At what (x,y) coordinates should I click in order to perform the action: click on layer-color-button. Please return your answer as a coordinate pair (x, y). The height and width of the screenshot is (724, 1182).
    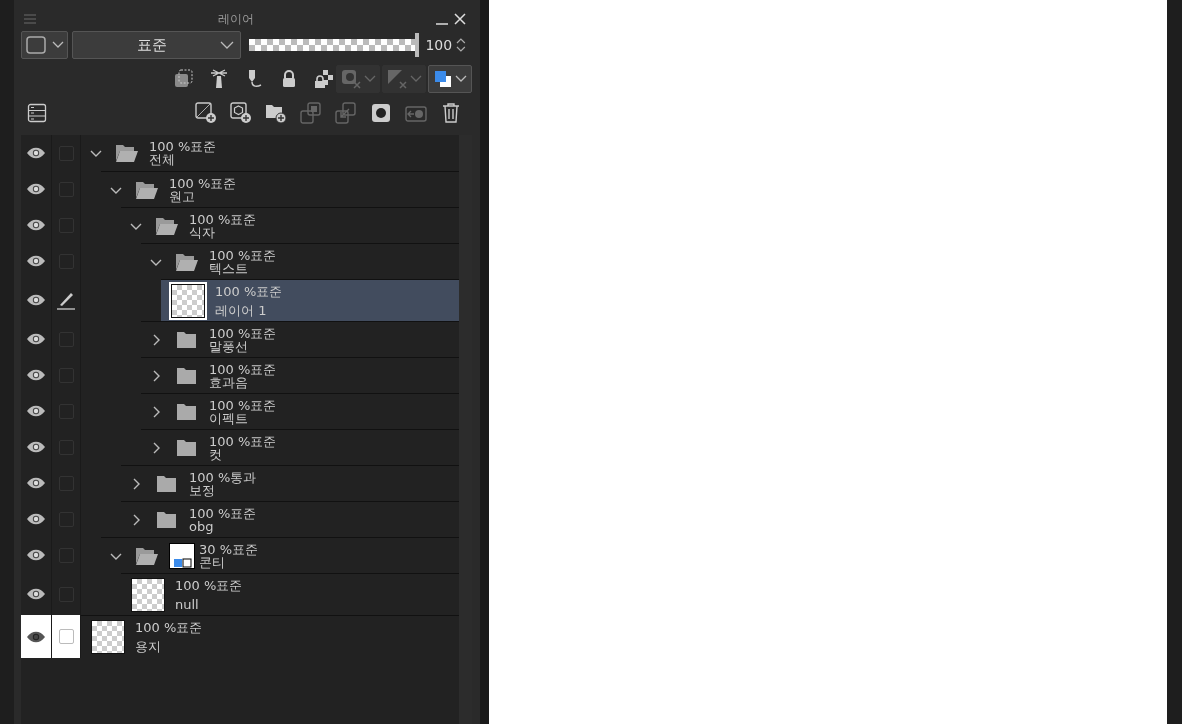
    Looking at the image, I should click on (450, 79).